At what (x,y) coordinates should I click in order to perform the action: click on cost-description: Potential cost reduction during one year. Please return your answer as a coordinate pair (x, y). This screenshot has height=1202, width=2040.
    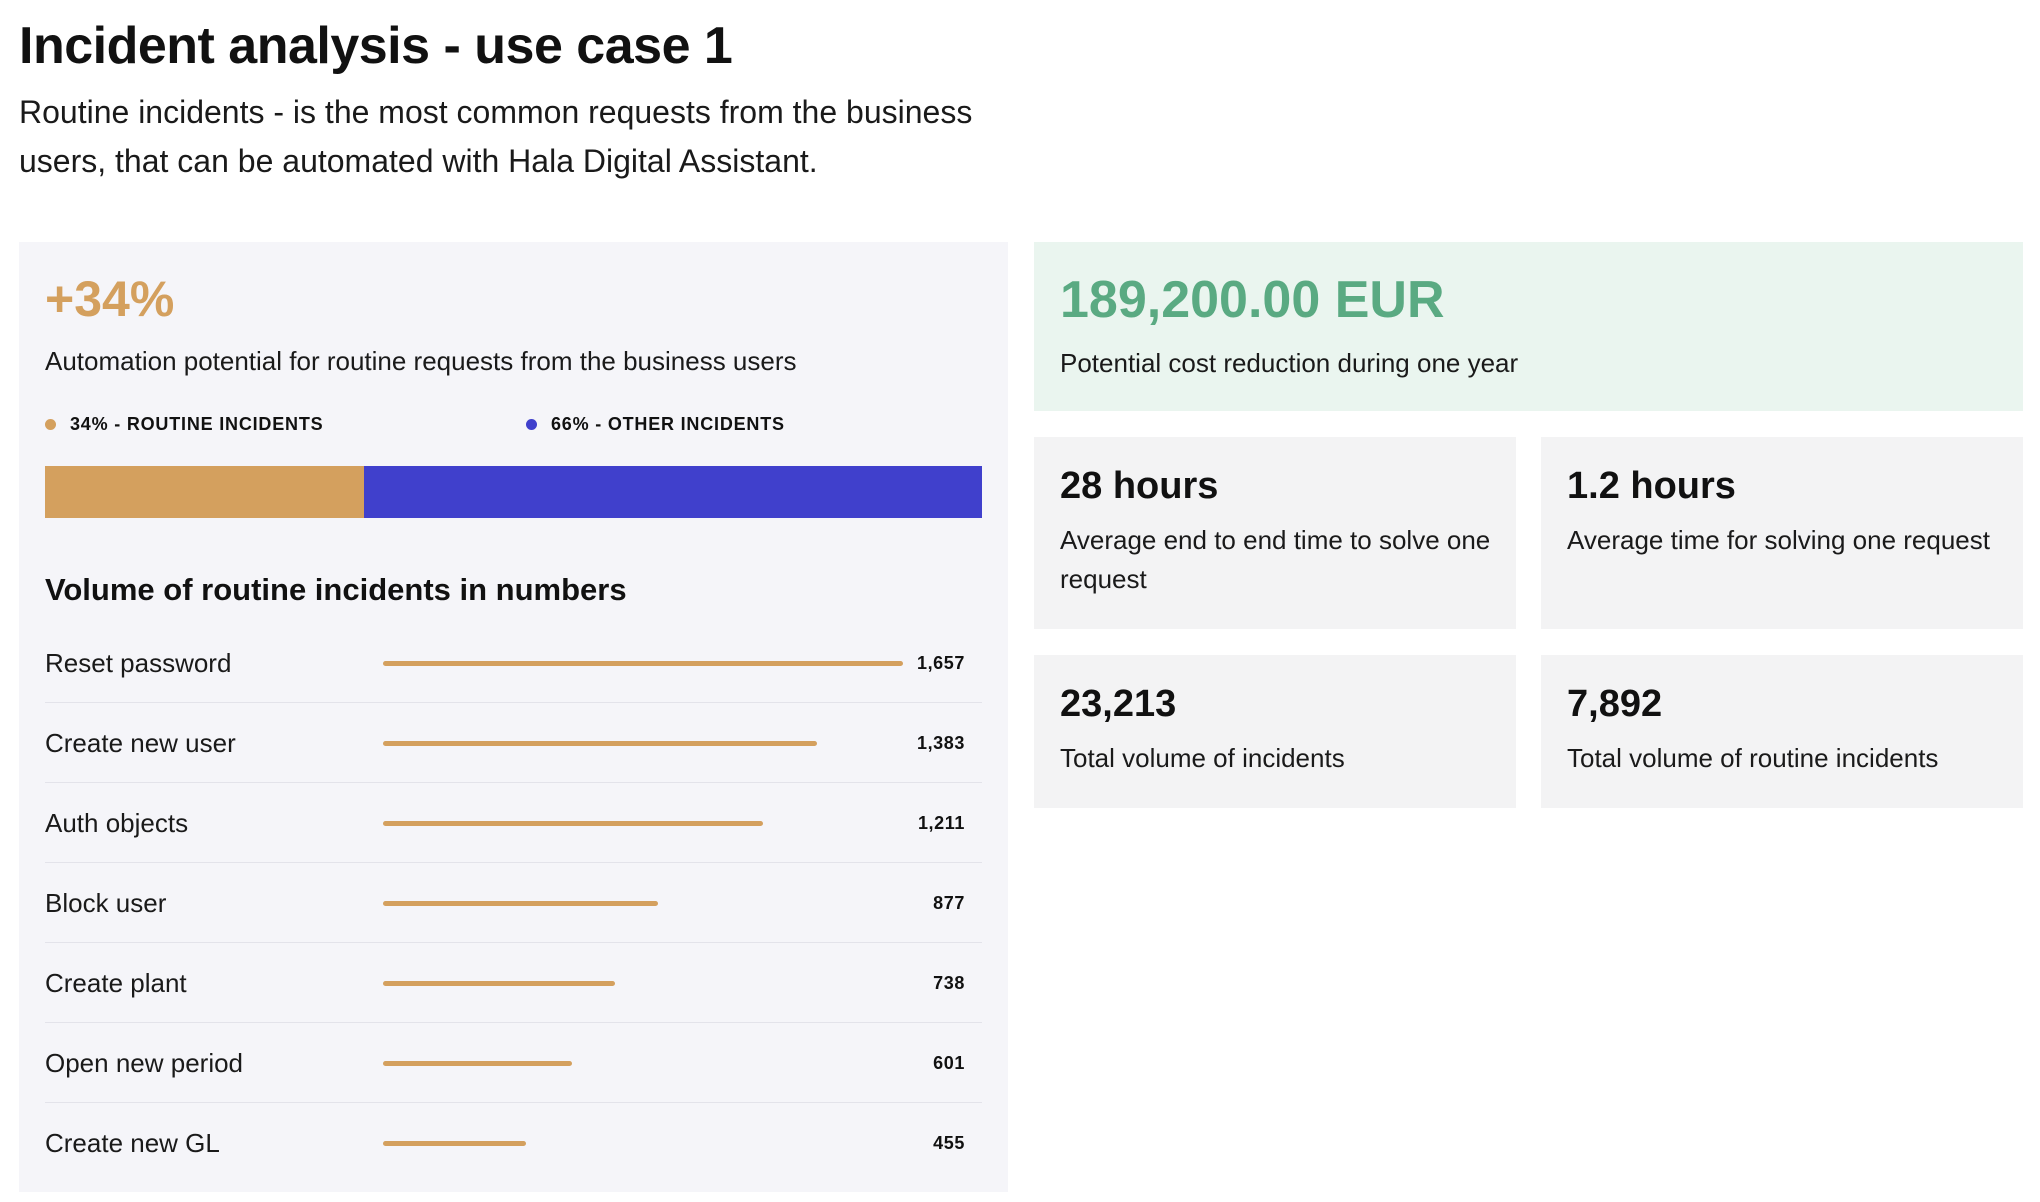
    Looking at the image, I should click on (1289, 363).